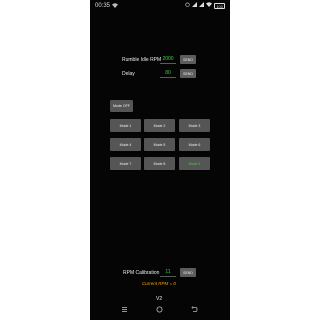  Describe the element at coordinates (187, 5) in the screenshot. I see `alarm-icon` at that location.